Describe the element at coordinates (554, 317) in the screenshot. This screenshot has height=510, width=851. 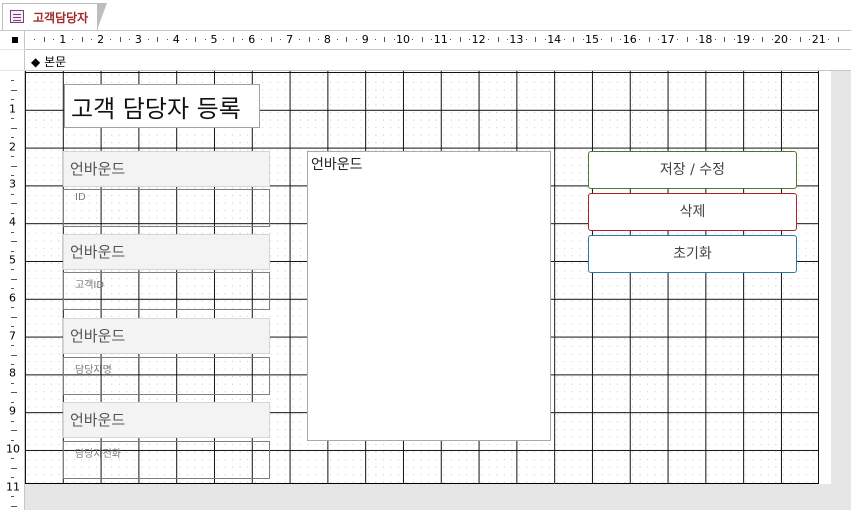
I see `column-divider` at that location.